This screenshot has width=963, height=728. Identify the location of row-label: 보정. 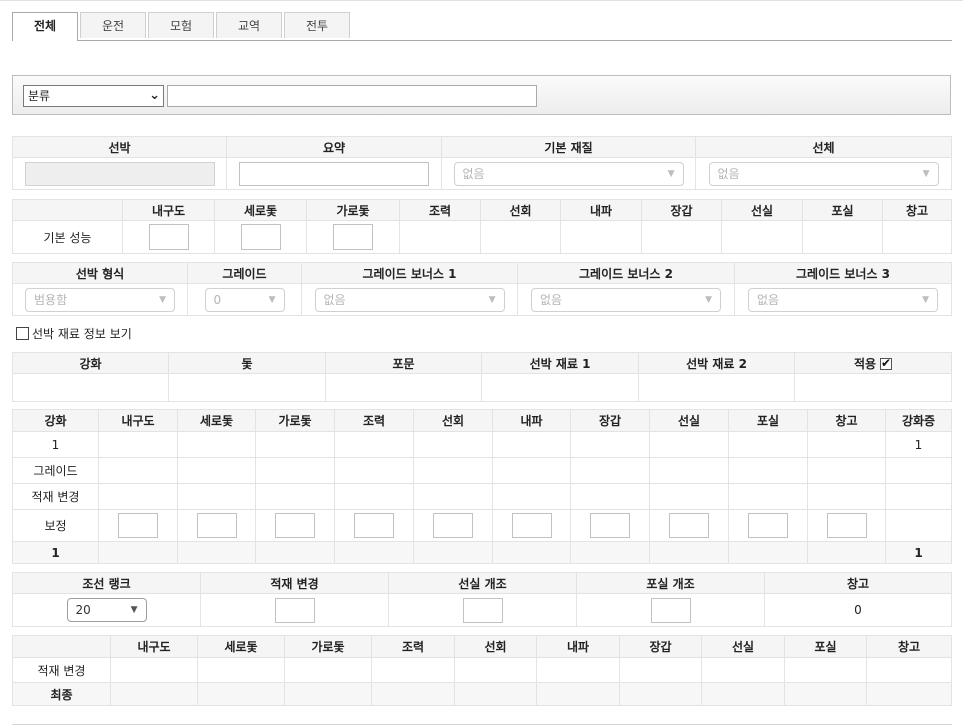
(55, 525).